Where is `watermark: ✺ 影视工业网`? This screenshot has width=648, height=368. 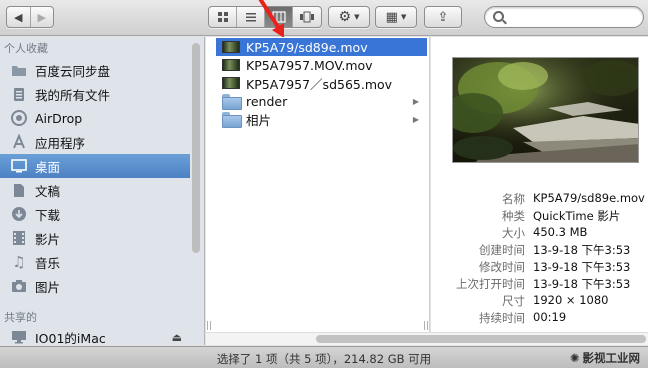 watermark: ✺ 影视工业网 is located at coordinates (605, 358).